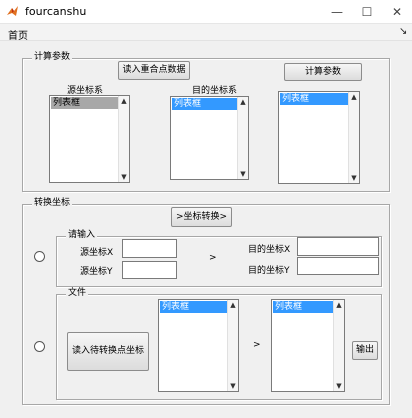 The height and width of the screenshot is (418, 412). Describe the element at coordinates (97, 253) in the screenshot. I see `source-x-label: 源坐标X` at that location.